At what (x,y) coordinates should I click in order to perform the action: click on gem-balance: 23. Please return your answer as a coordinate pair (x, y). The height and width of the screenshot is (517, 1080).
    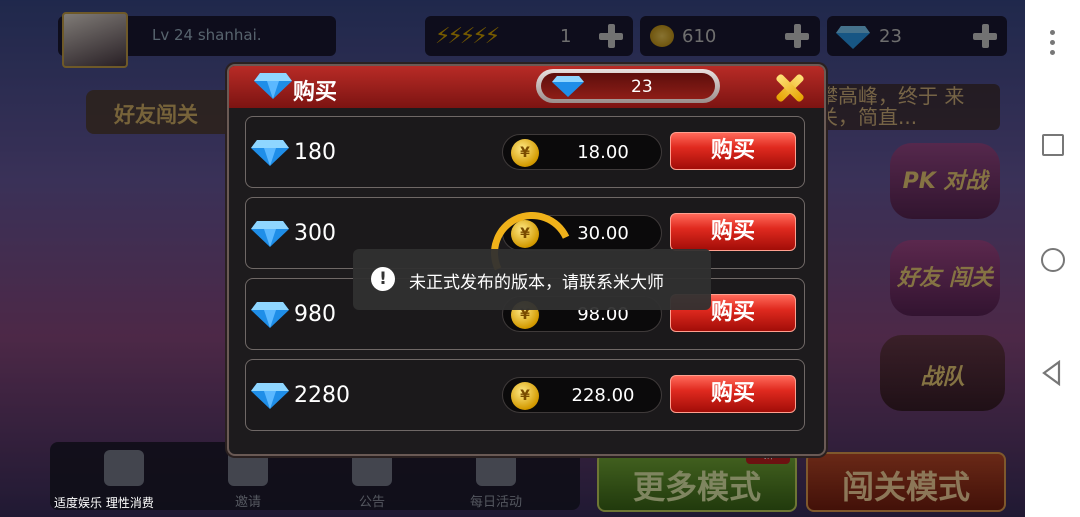
    Looking at the image, I should click on (628, 86).